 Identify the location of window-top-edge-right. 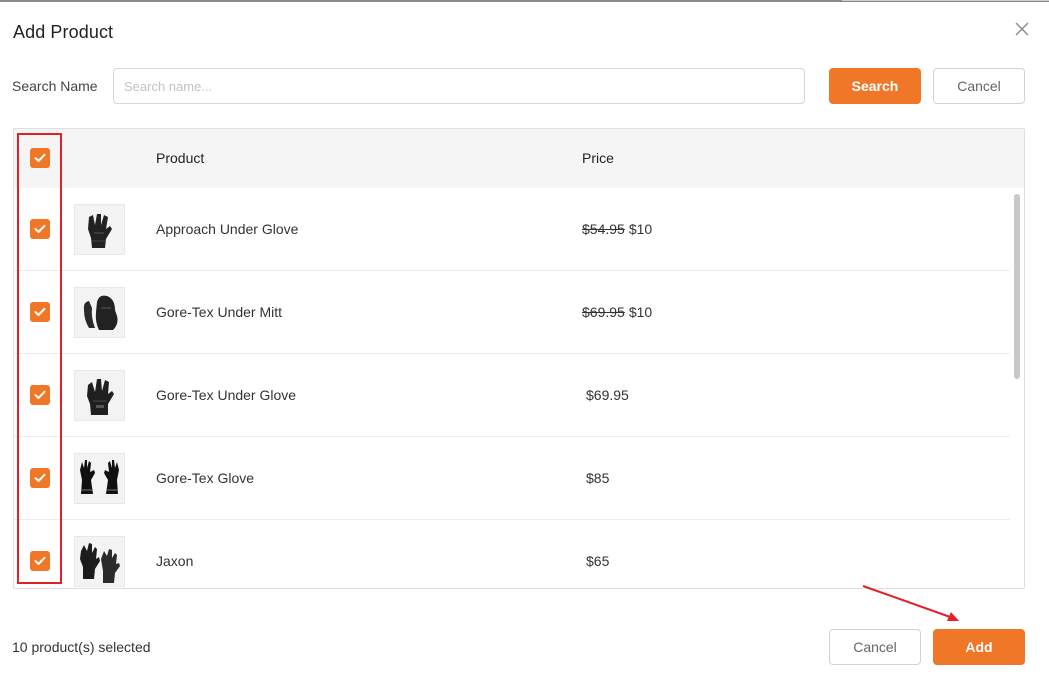
(945, 0).